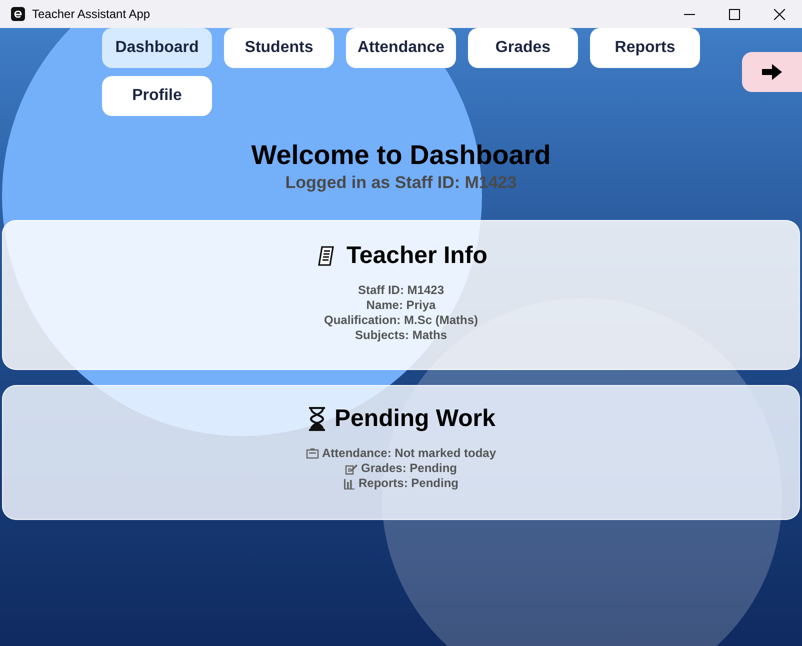  I want to click on app-logo-icon, so click(18, 14).